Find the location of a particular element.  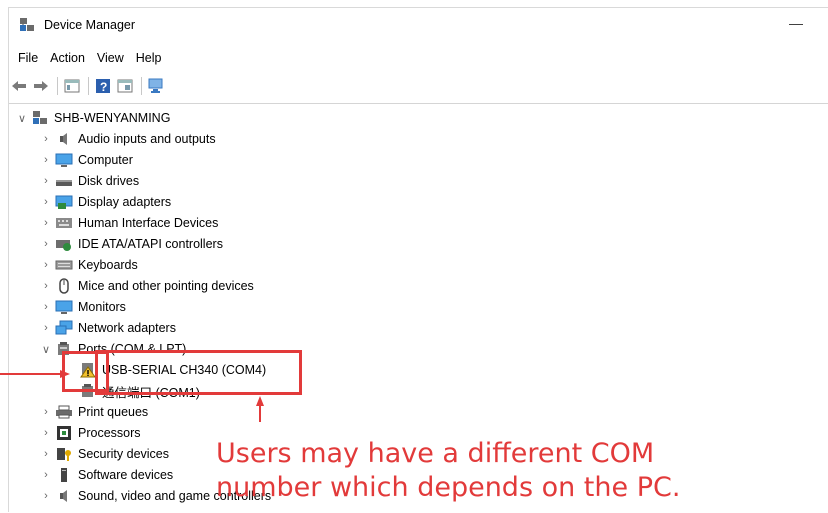

annotation-arrowhead-up is located at coordinates (260, 401).